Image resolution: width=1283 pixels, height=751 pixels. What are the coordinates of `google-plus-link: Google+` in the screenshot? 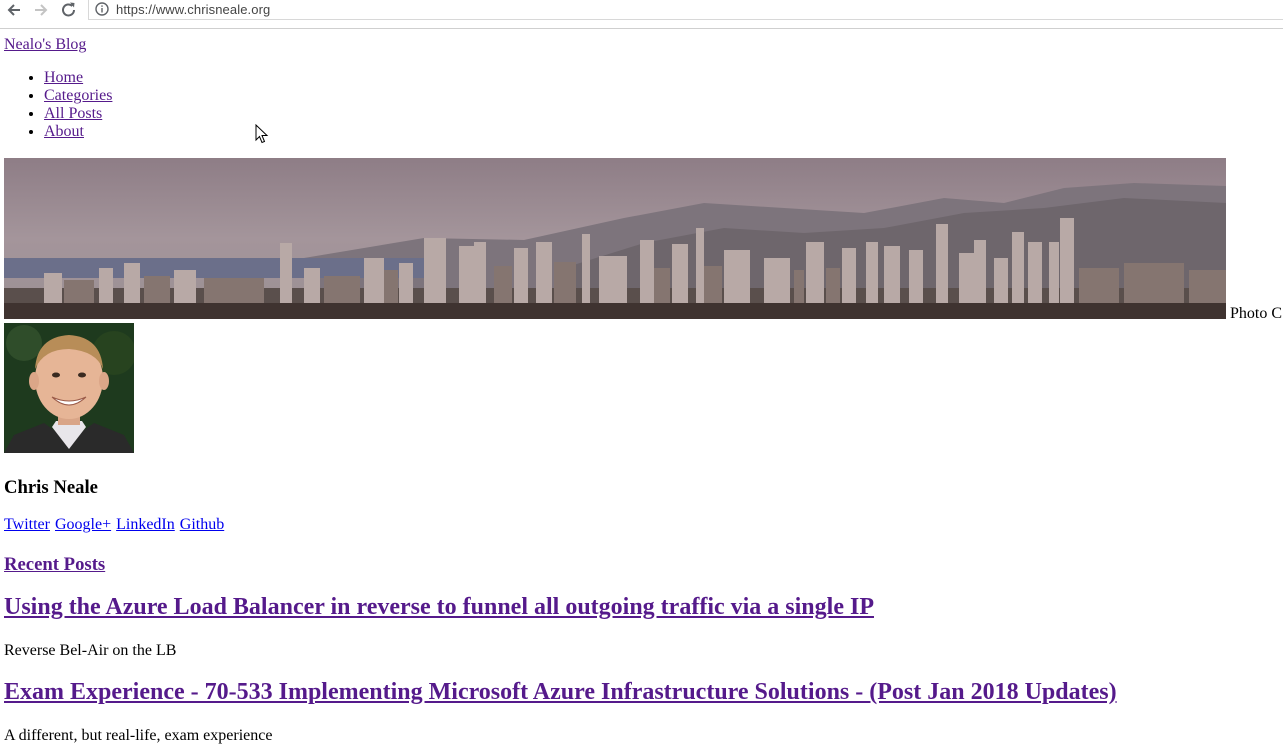 It's located at (83, 524).